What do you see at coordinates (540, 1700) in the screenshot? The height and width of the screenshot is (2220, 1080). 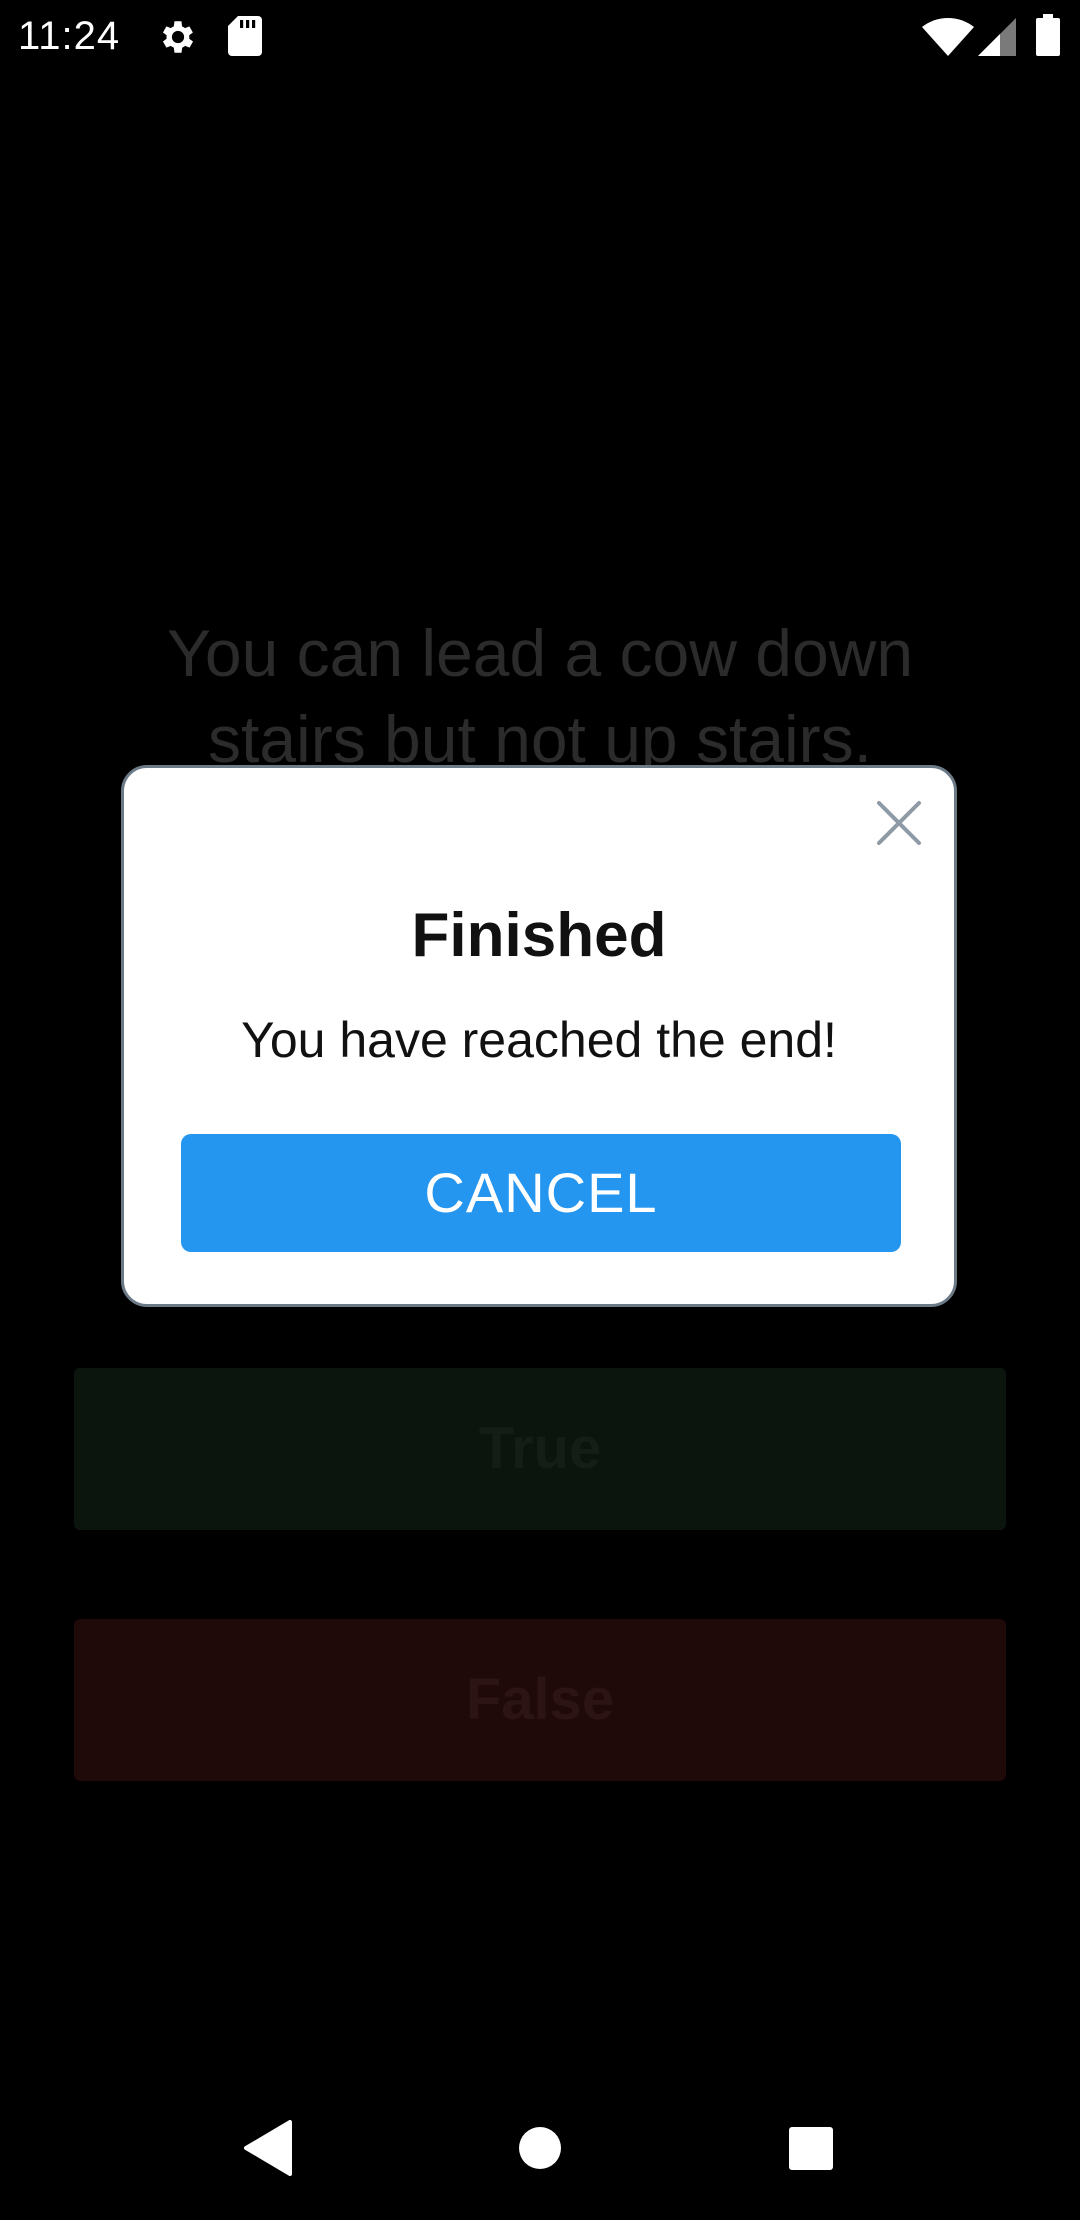 I see `false-button: False` at bounding box center [540, 1700].